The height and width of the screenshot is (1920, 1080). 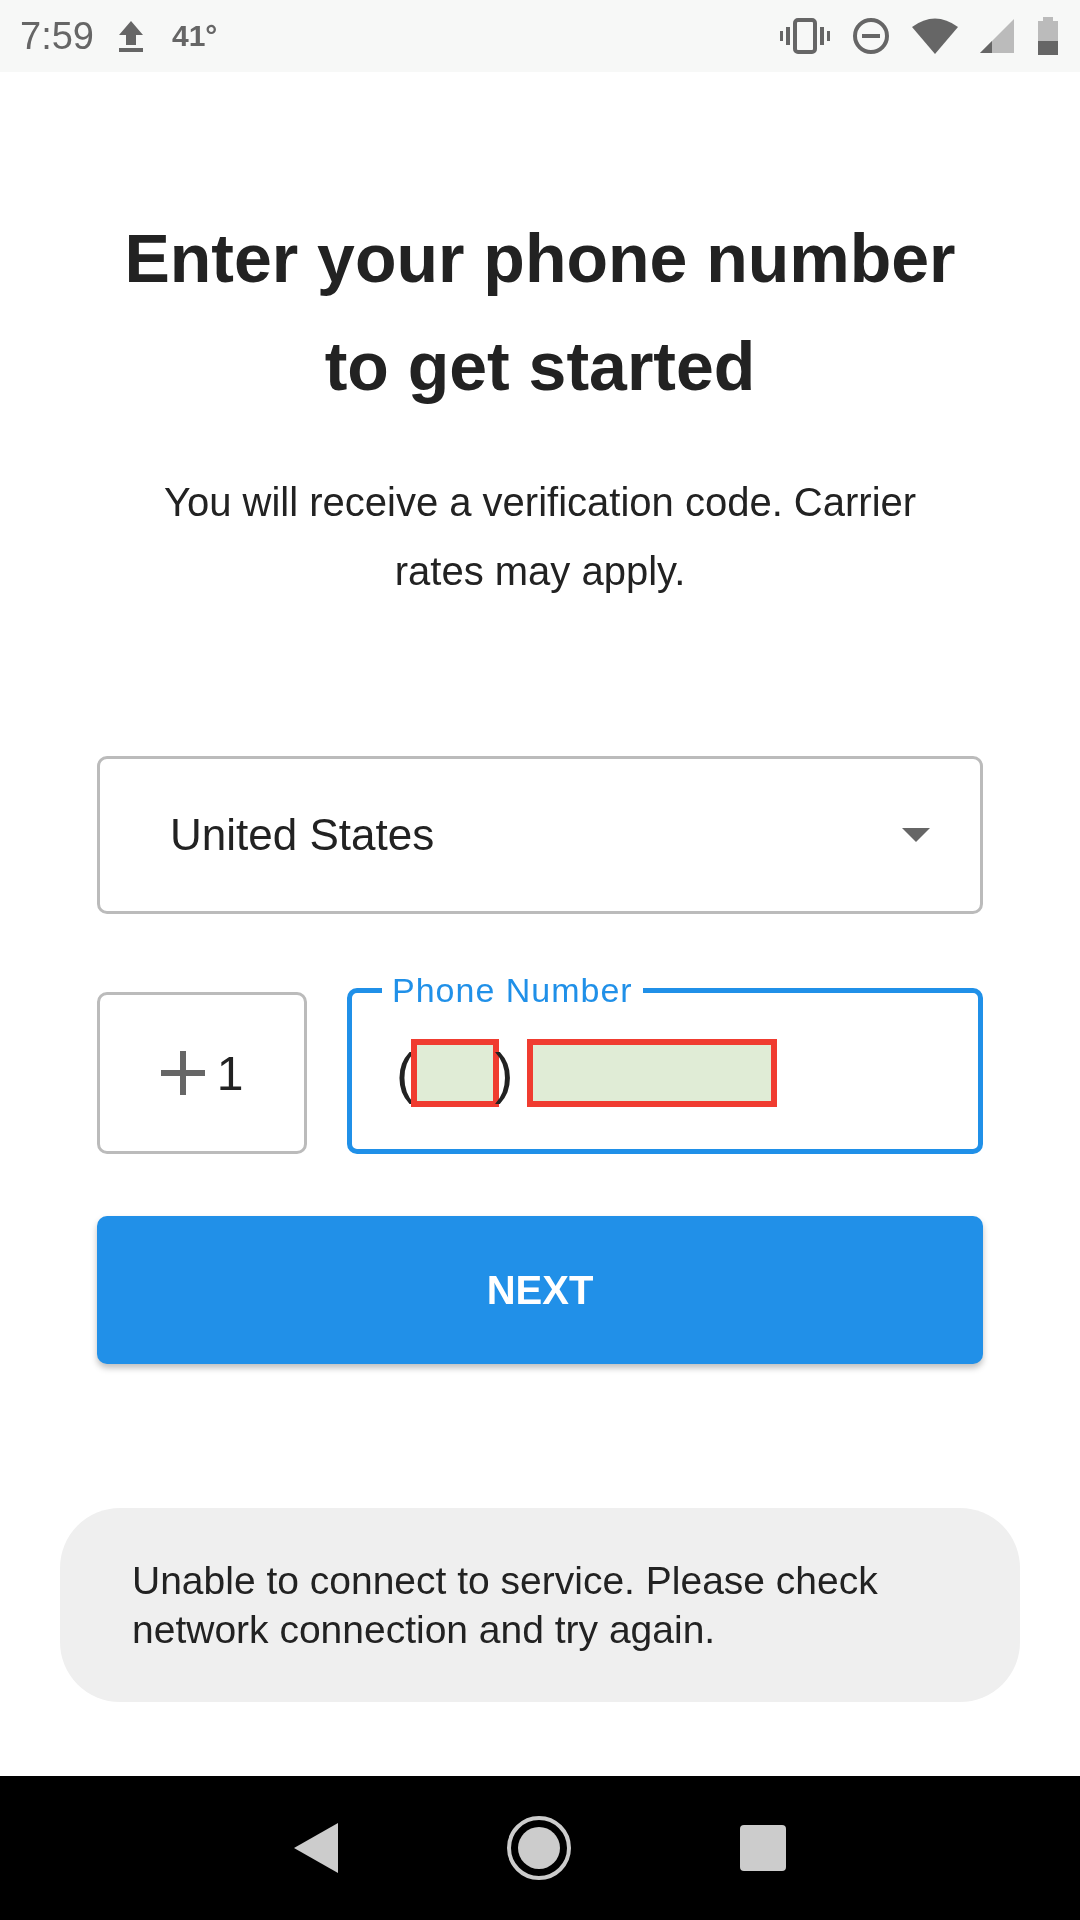 I want to click on country-dropdown: United States, so click(x=540, y=835).